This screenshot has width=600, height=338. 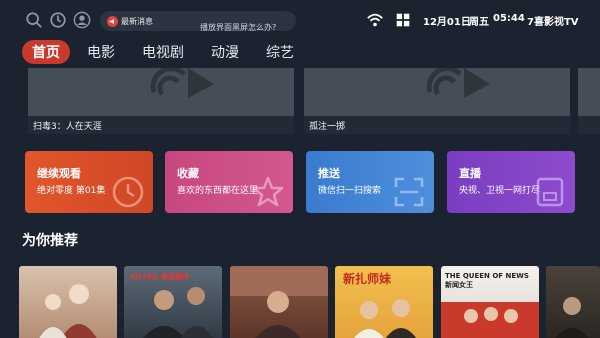 I want to click on tab-variety: 综艺, so click(x=280, y=52).